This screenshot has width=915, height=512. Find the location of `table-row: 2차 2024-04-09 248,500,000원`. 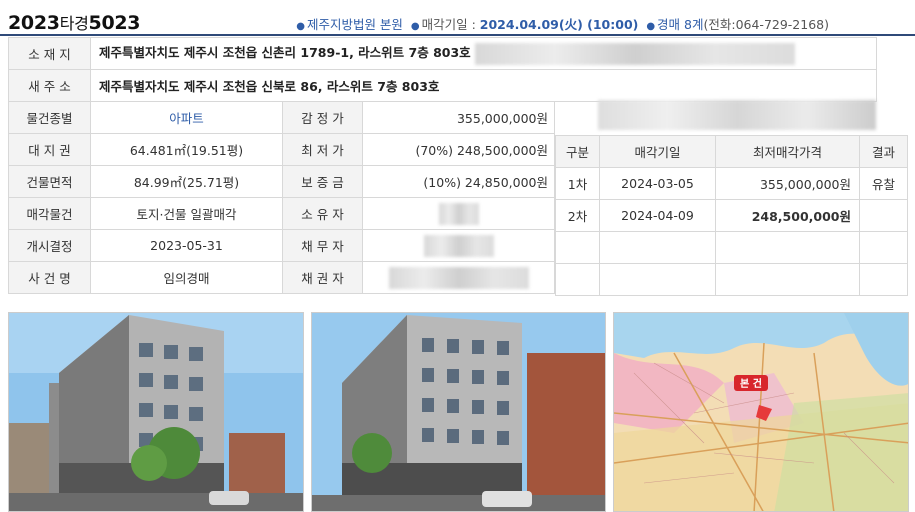

table-row: 2차 2024-04-09 248,500,000원 is located at coordinates (731, 215).